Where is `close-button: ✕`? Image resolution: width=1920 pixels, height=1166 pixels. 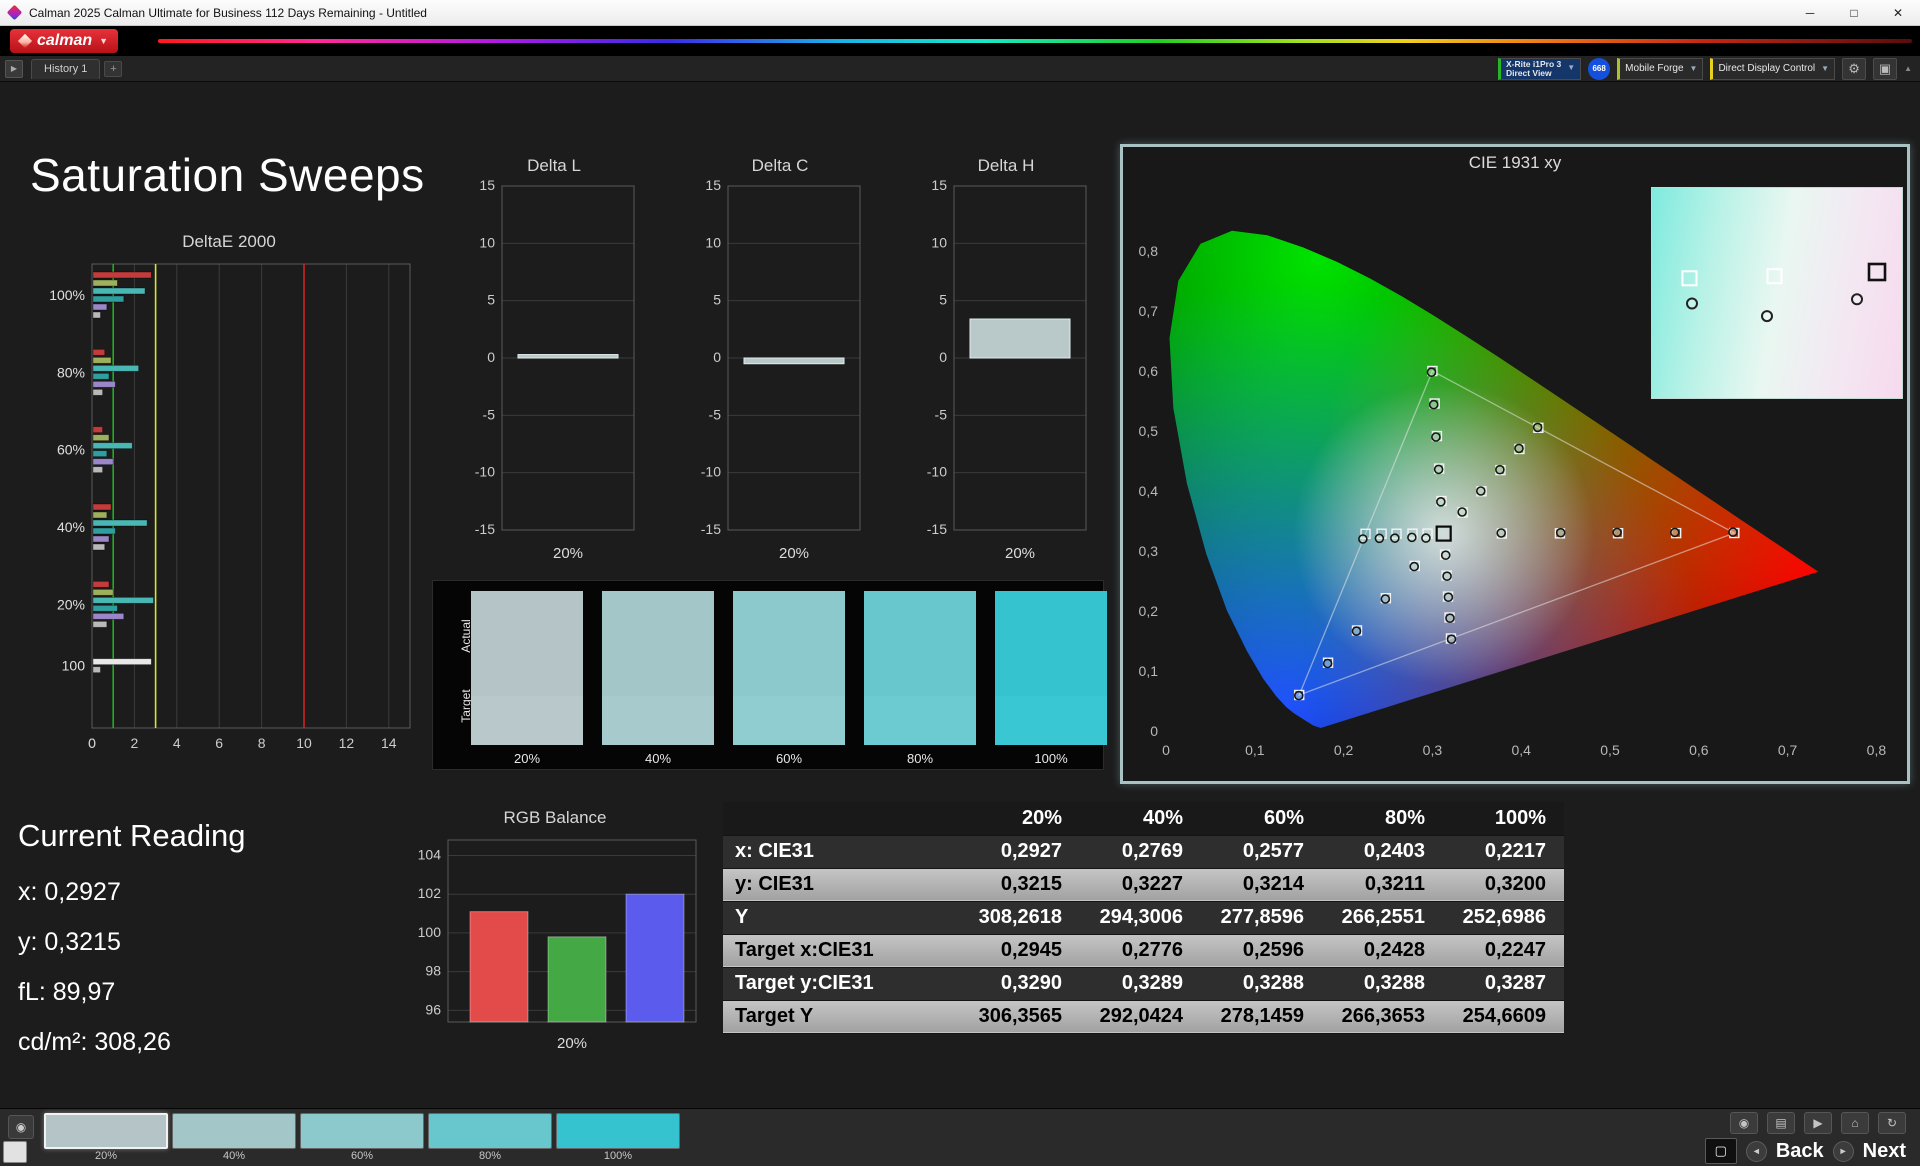 close-button: ✕ is located at coordinates (1898, 12).